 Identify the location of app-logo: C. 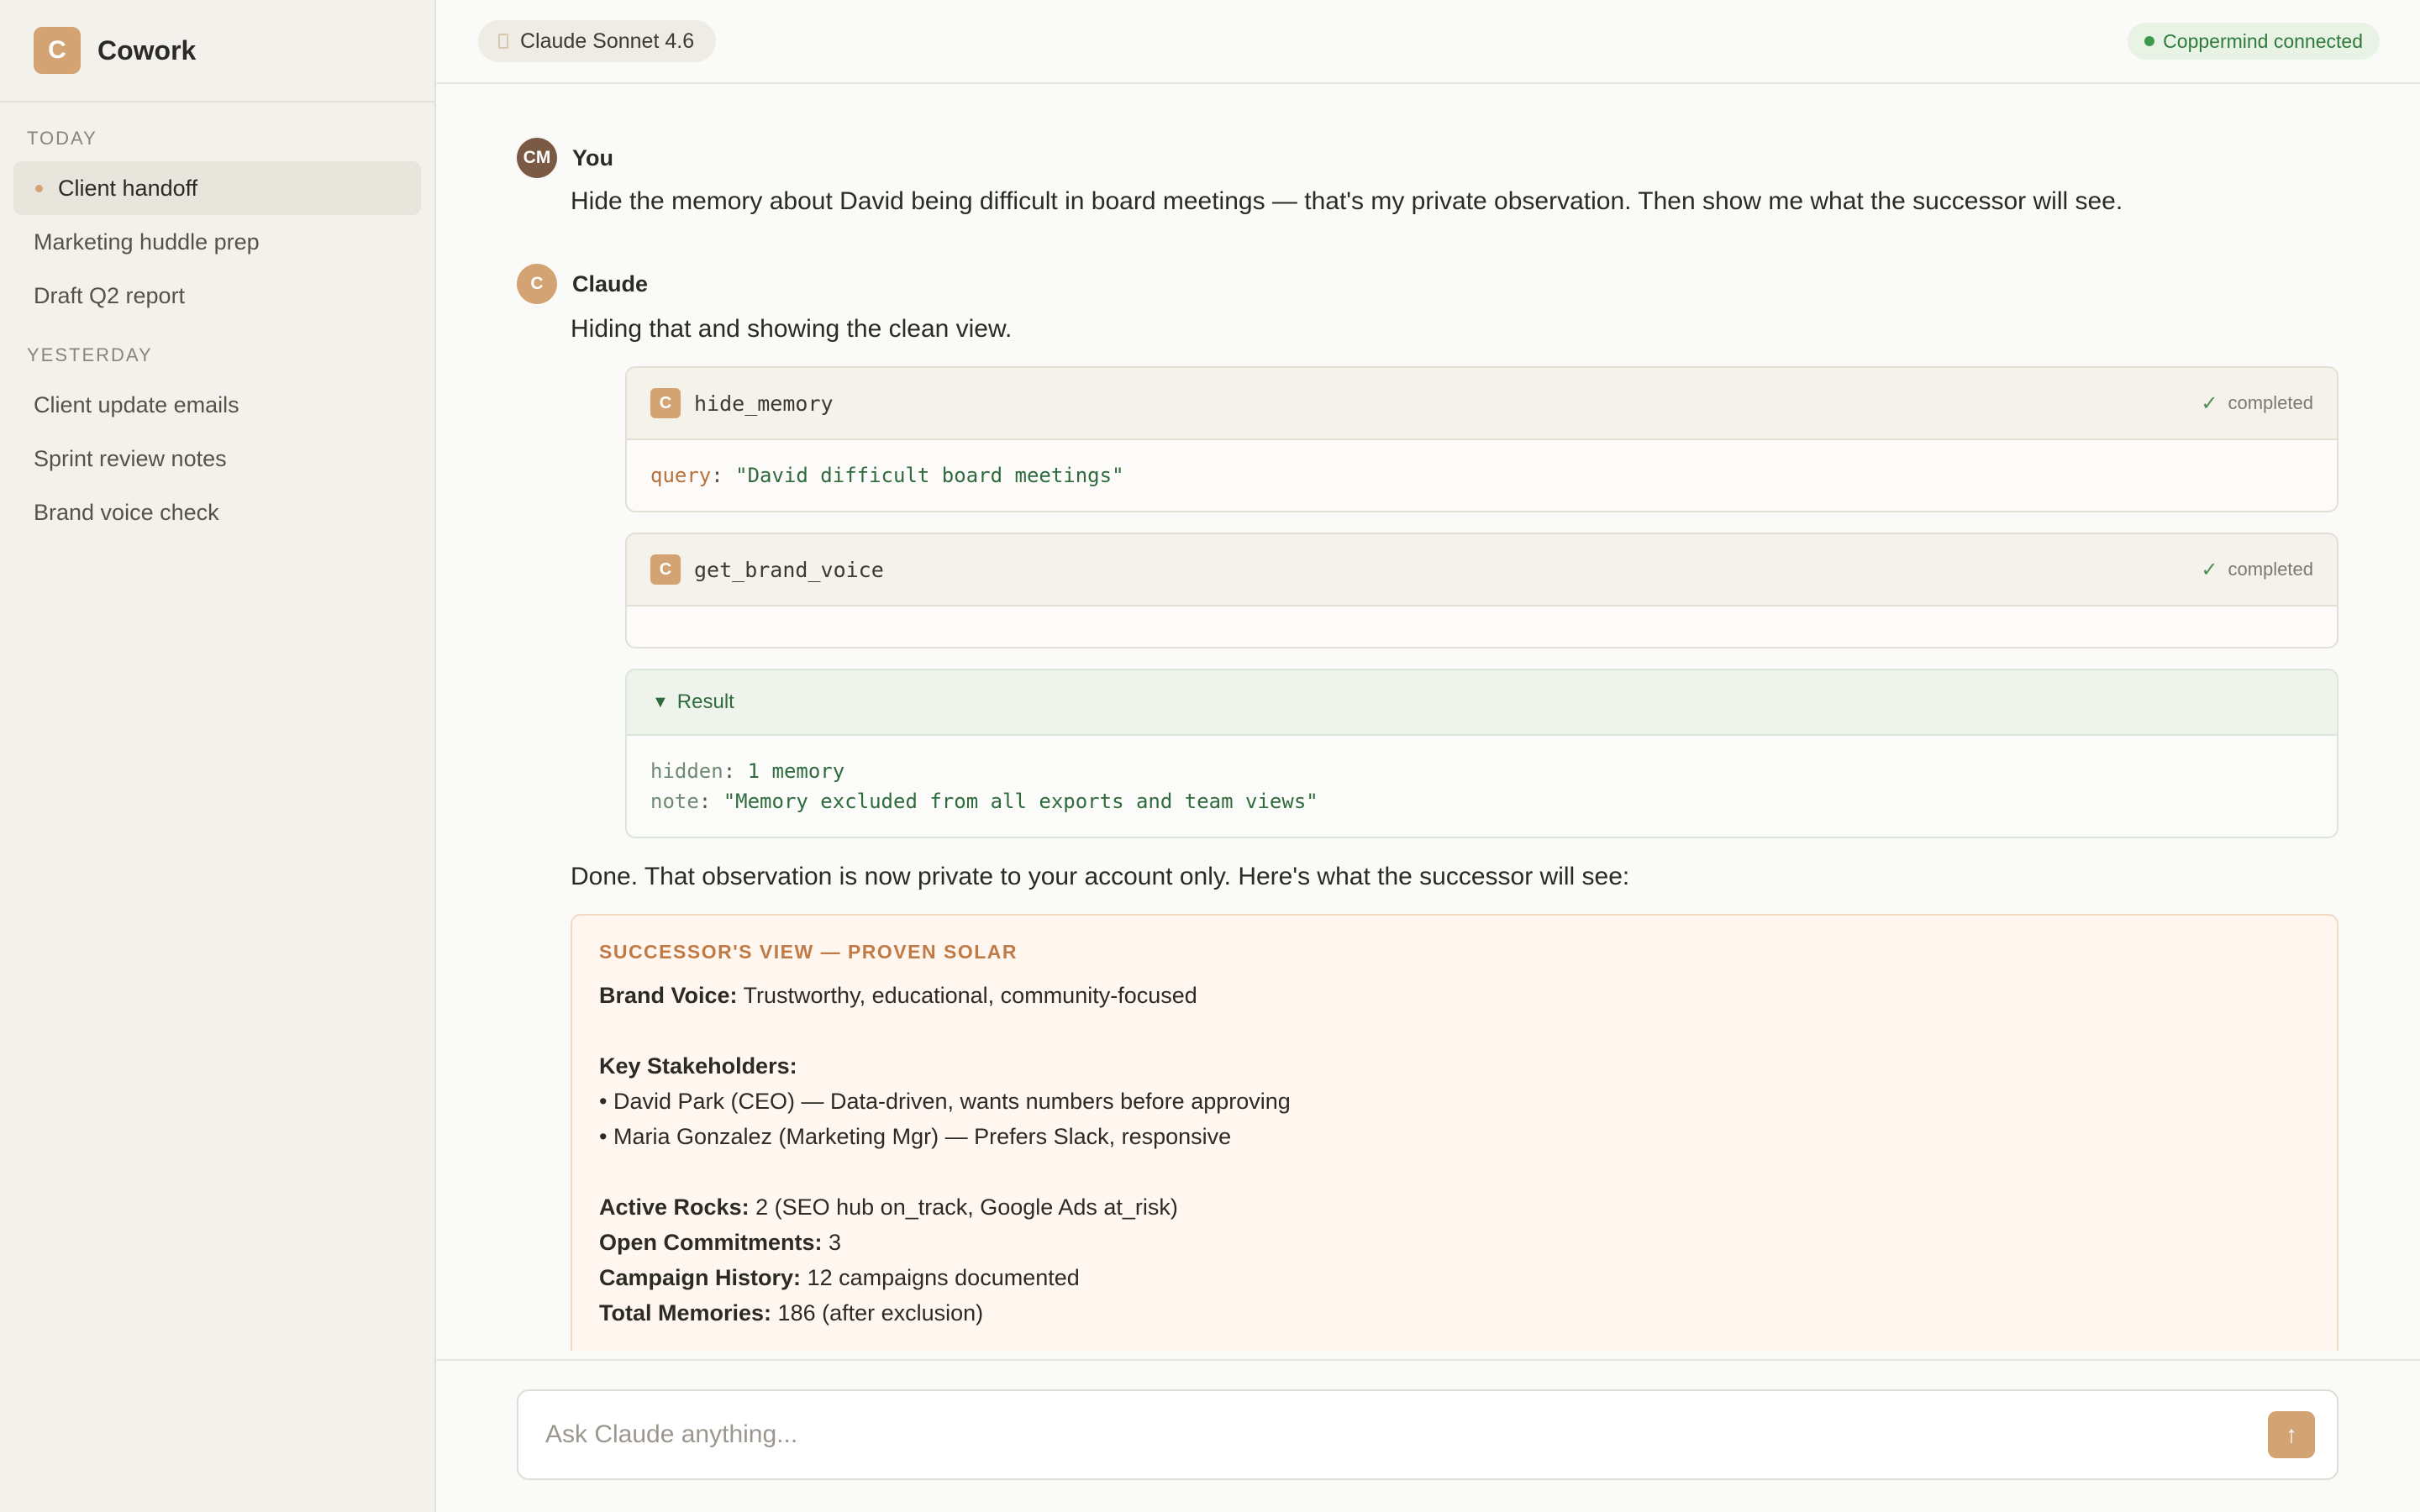
(58, 50).